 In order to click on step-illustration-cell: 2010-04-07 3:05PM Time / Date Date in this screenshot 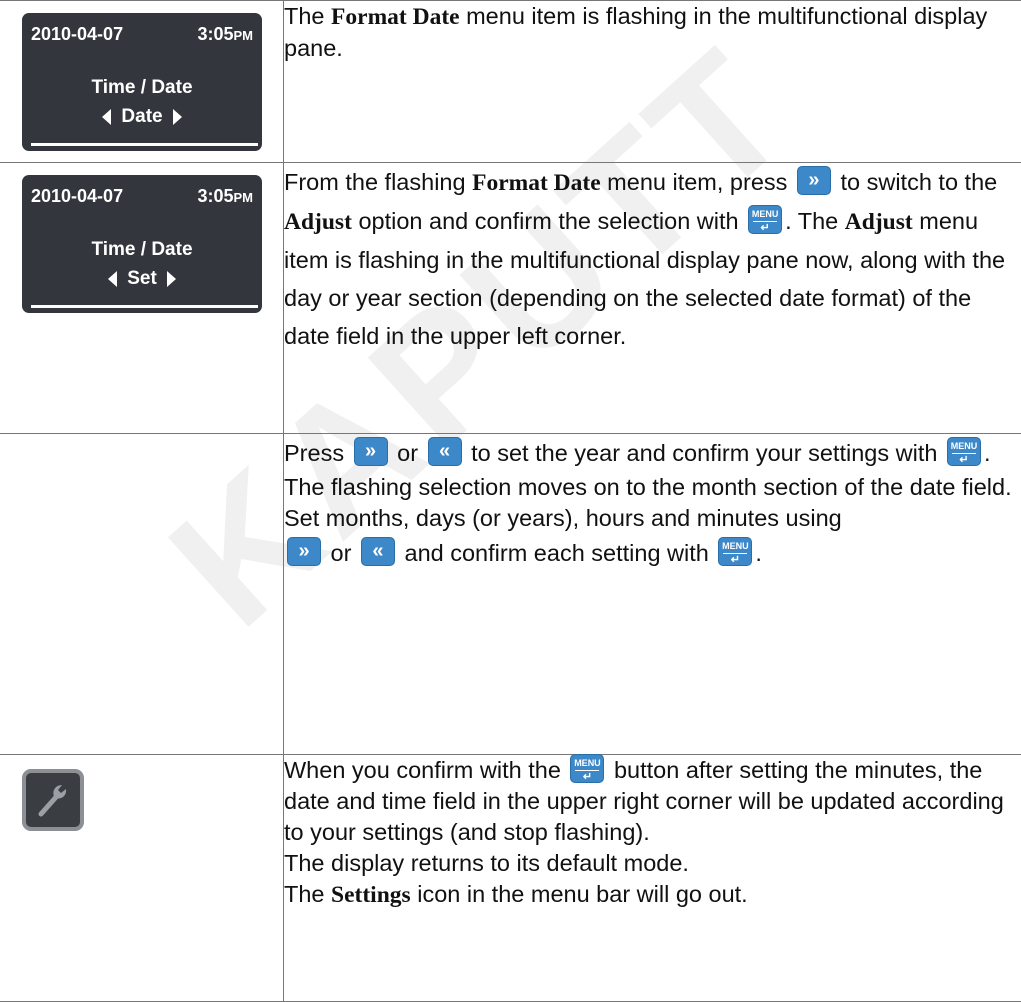, I will do `click(142, 82)`.